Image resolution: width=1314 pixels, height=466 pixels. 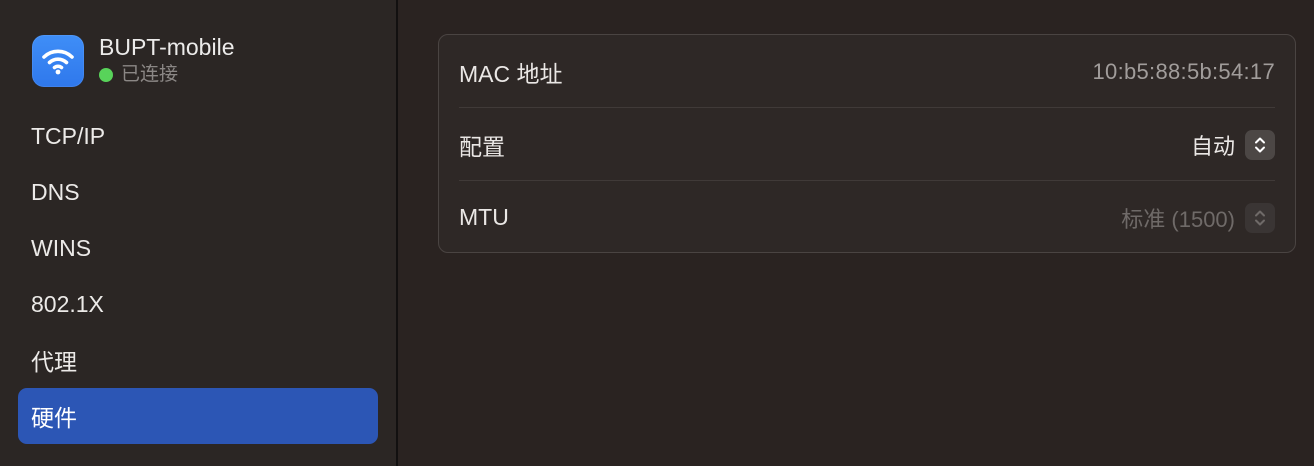 I want to click on mac-address-label: MAC 地址, so click(x=511, y=73).